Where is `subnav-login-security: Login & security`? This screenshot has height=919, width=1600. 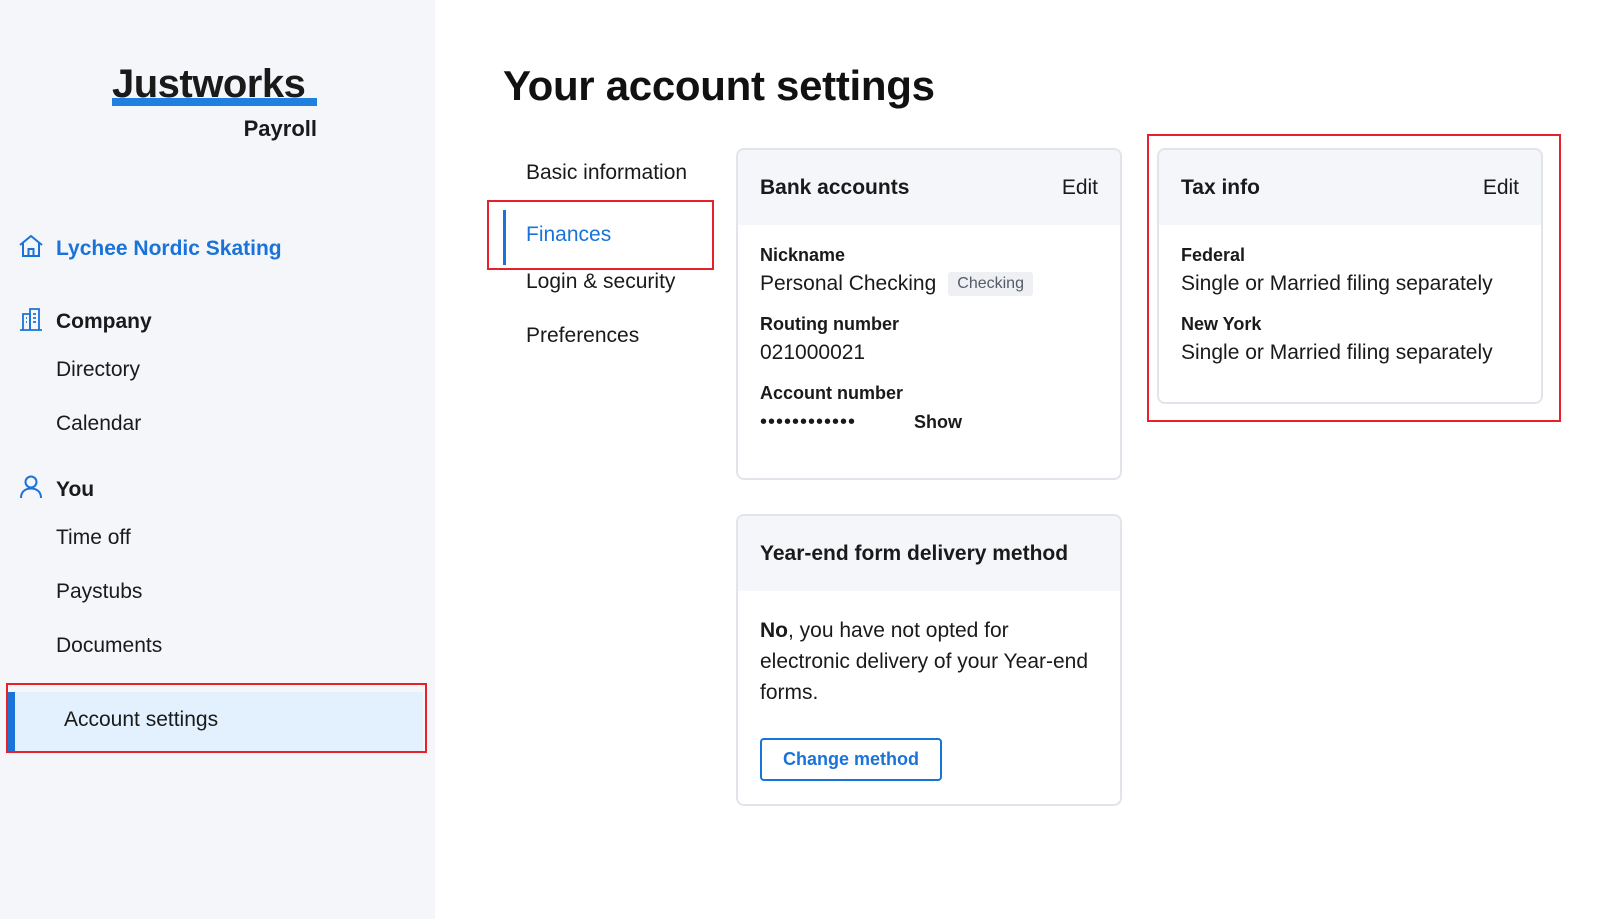
subnav-login-security: Login & security is located at coordinates (600, 282).